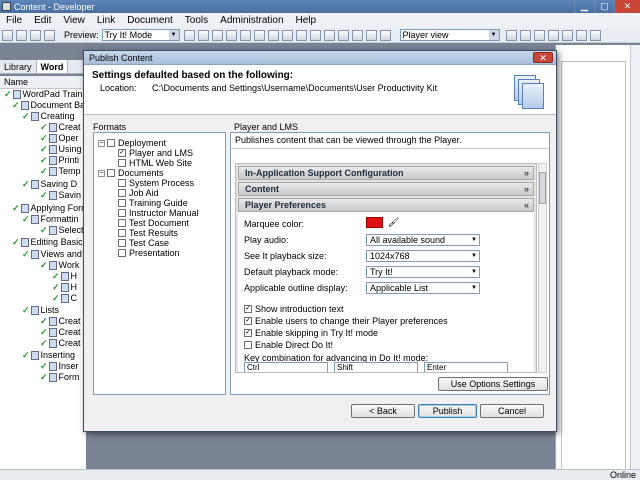  What do you see at coordinates (357, 35) in the screenshot?
I see `indent-icon` at bounding box center [357, 35].